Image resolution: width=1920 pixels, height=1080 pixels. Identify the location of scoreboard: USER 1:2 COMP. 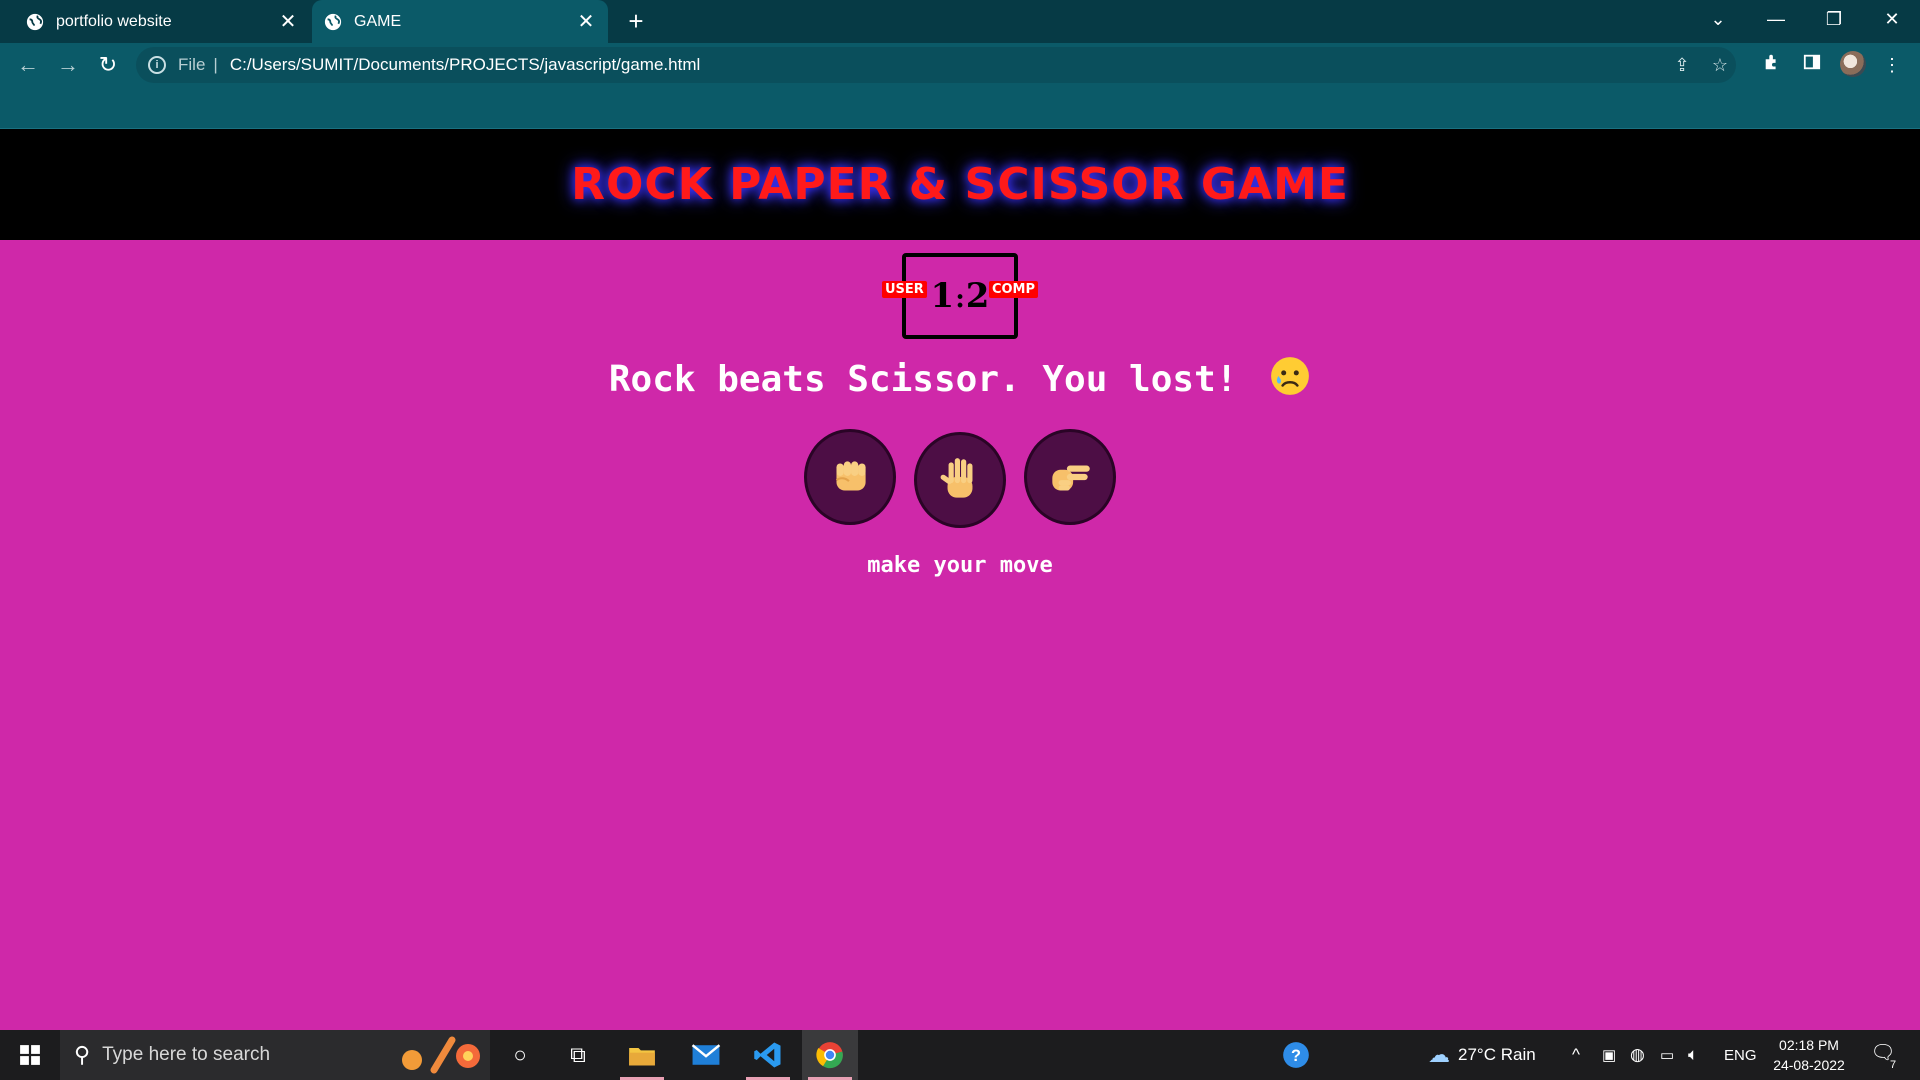
(960, 296).